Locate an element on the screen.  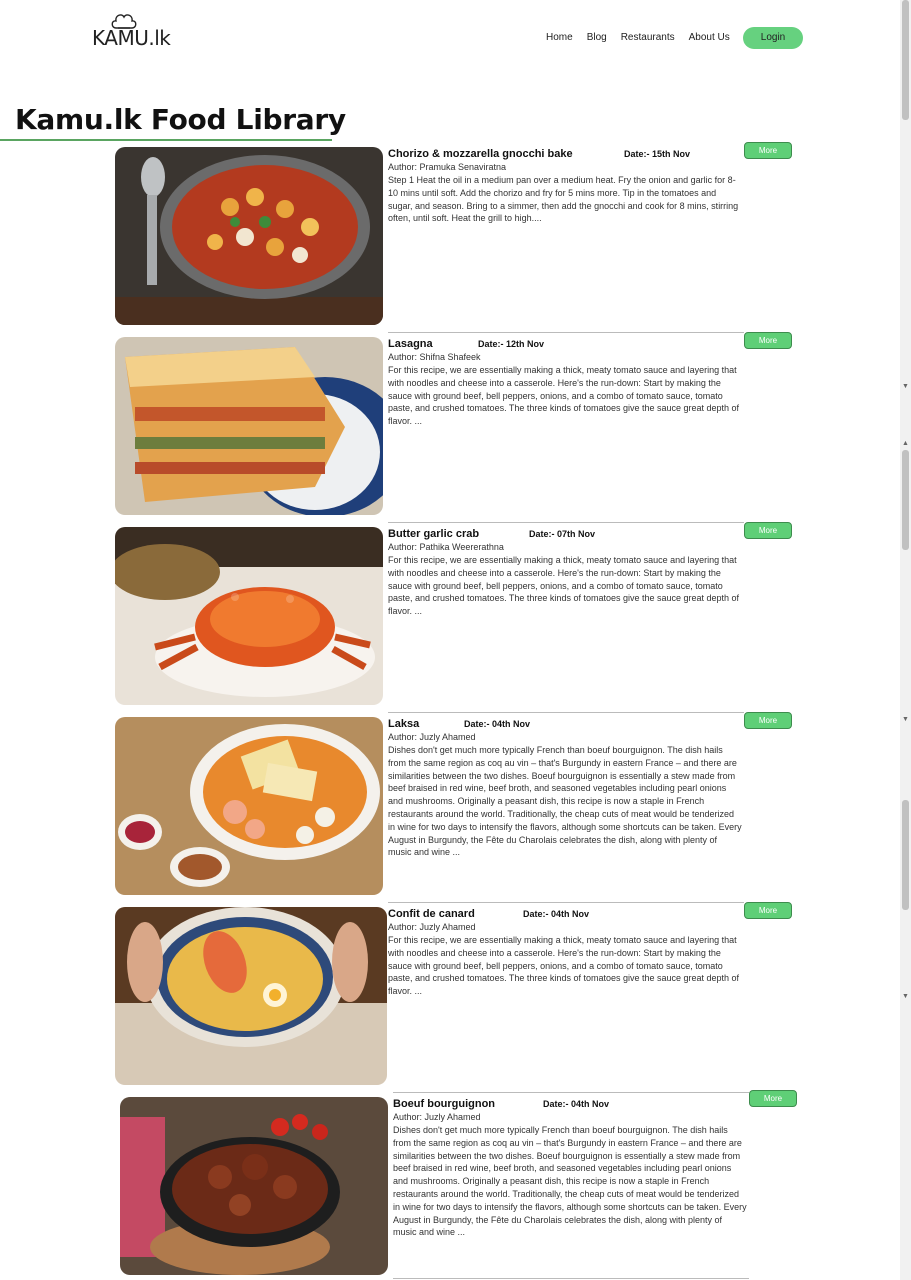
recipe-image-boeuf is located at coordinates (254, 1186).